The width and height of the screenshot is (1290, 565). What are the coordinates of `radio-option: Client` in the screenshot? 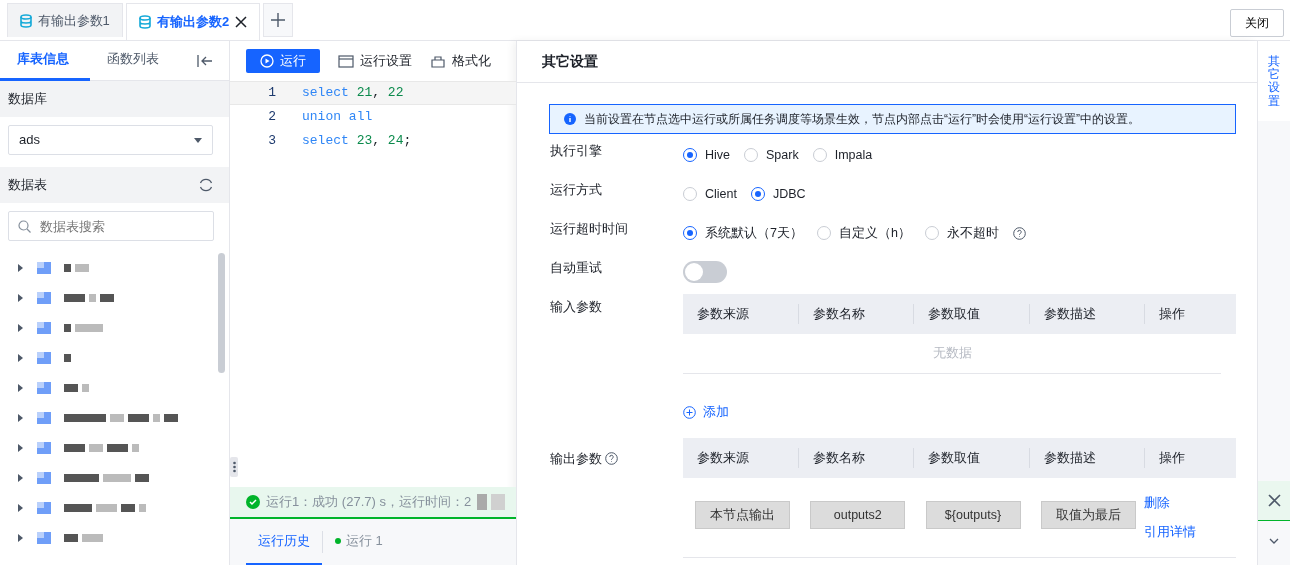 It's located at (710, 194).